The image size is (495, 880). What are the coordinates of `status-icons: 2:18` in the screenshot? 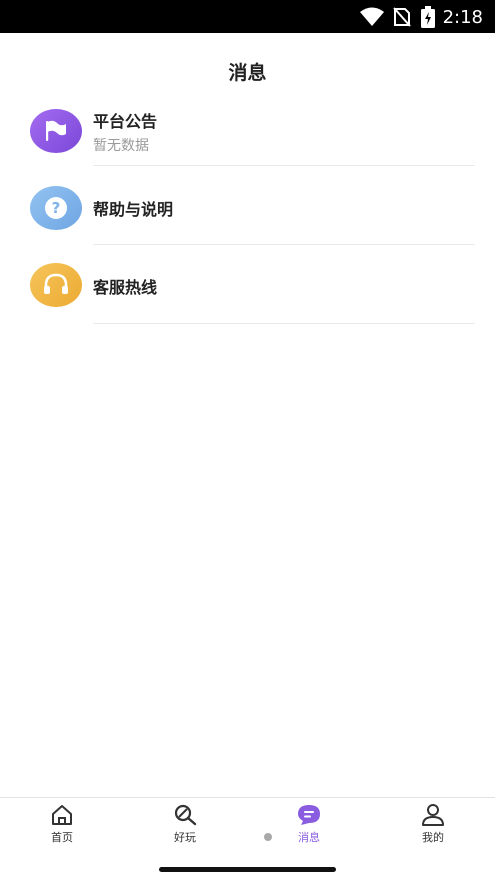 It's located at (421, 17).